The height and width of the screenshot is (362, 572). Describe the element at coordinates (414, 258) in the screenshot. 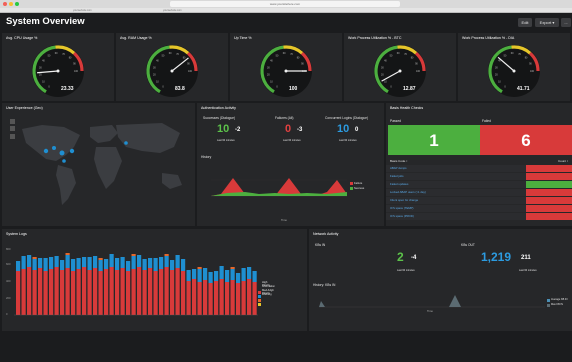

I see `kbs-in-delta: -4` at that location.